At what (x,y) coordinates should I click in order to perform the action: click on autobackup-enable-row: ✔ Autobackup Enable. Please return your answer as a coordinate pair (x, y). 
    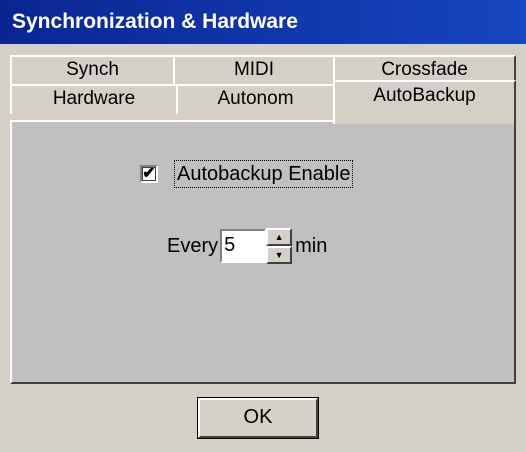
    Looking at the image, I should click on (247, 174).